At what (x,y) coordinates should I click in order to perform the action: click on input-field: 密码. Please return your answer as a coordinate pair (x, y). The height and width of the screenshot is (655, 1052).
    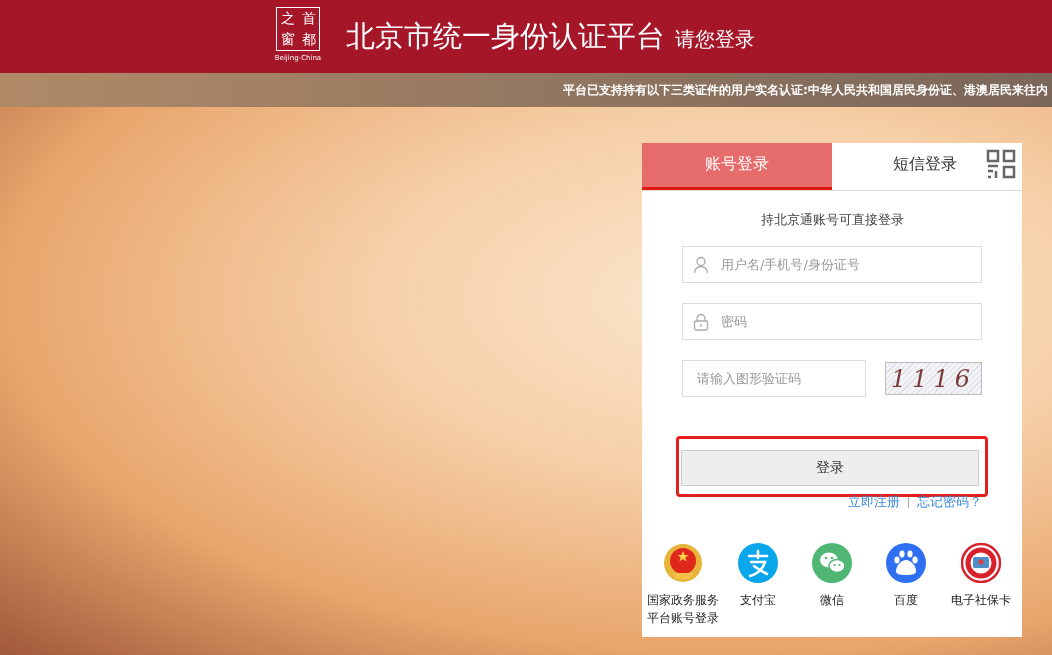
    Looking at the image, I should click on (832, 321).